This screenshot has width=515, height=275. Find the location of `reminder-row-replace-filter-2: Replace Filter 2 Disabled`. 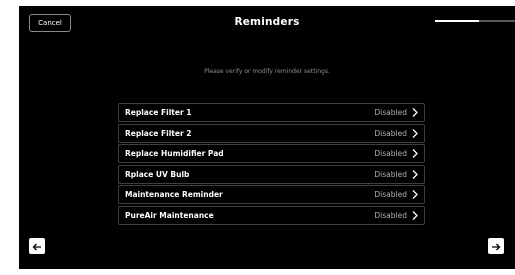

reminder-row-replace-filter-2: Replace Filter 2 Disabled is located at coordinates (271, 133).